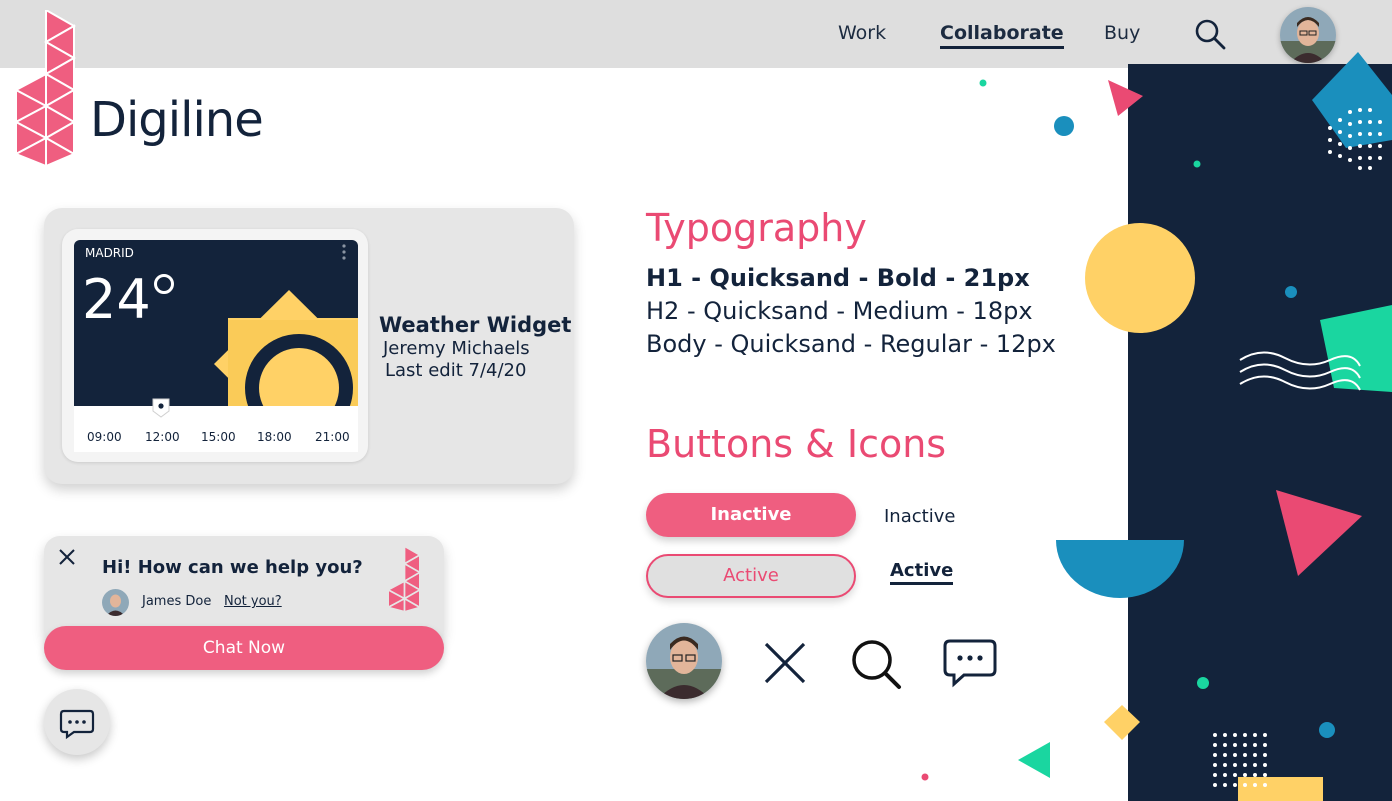  I want to click on top-nav-bar, so click(696, 34).